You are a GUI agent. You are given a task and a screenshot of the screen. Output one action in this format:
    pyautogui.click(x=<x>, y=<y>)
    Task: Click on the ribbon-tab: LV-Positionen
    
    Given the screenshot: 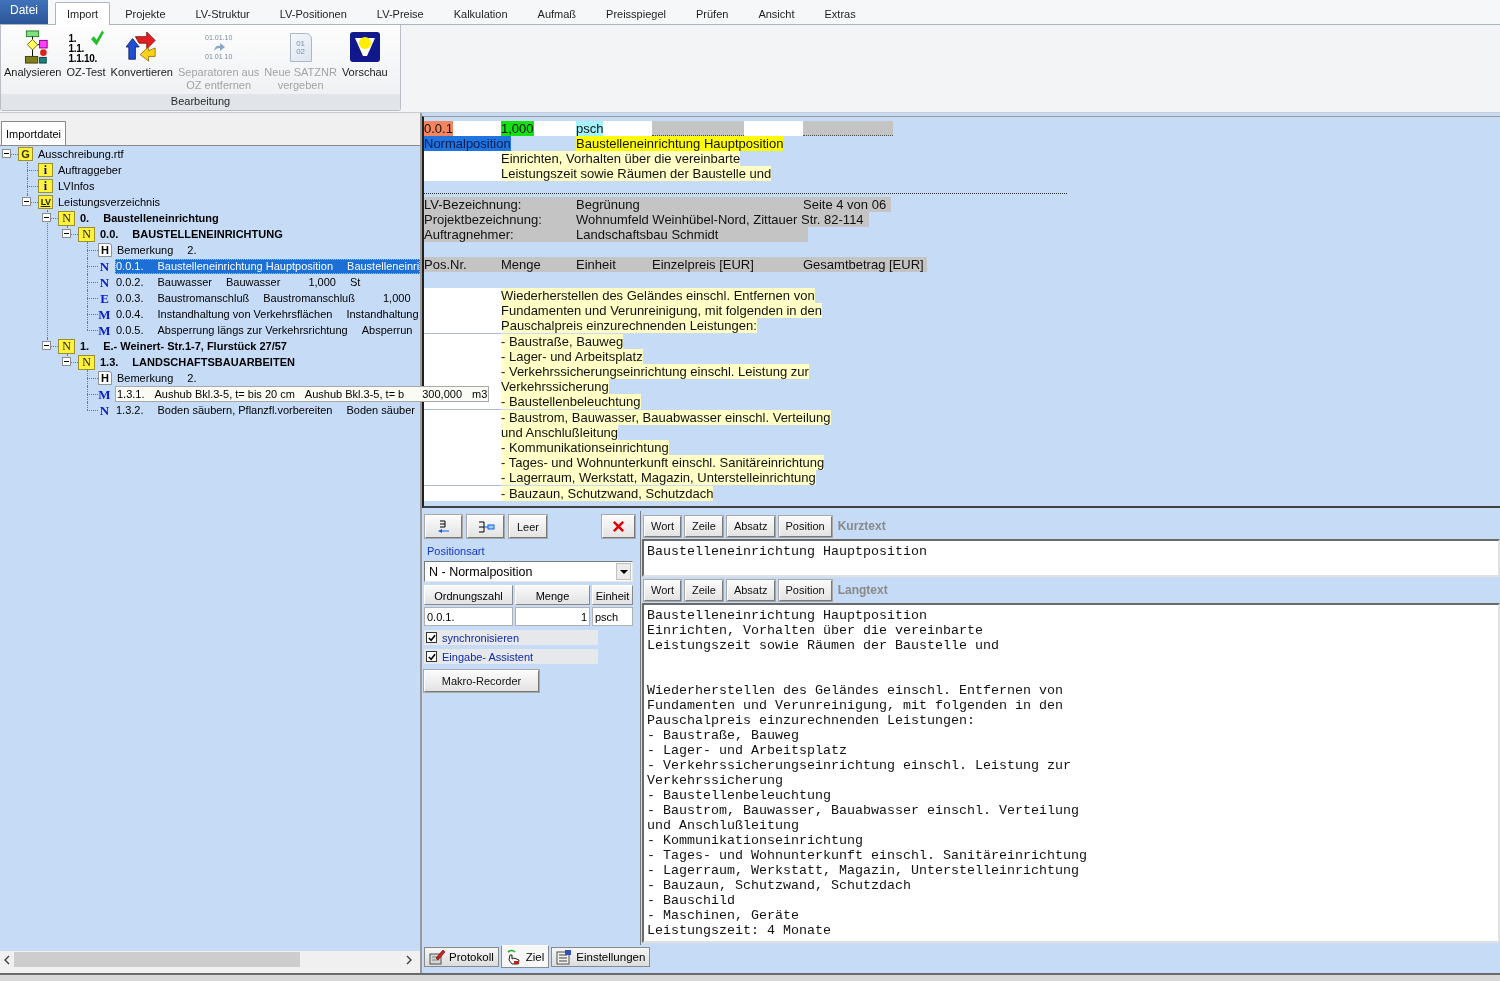 What is the action you would take?
    pyautogui.click(x=313, y=13)
    